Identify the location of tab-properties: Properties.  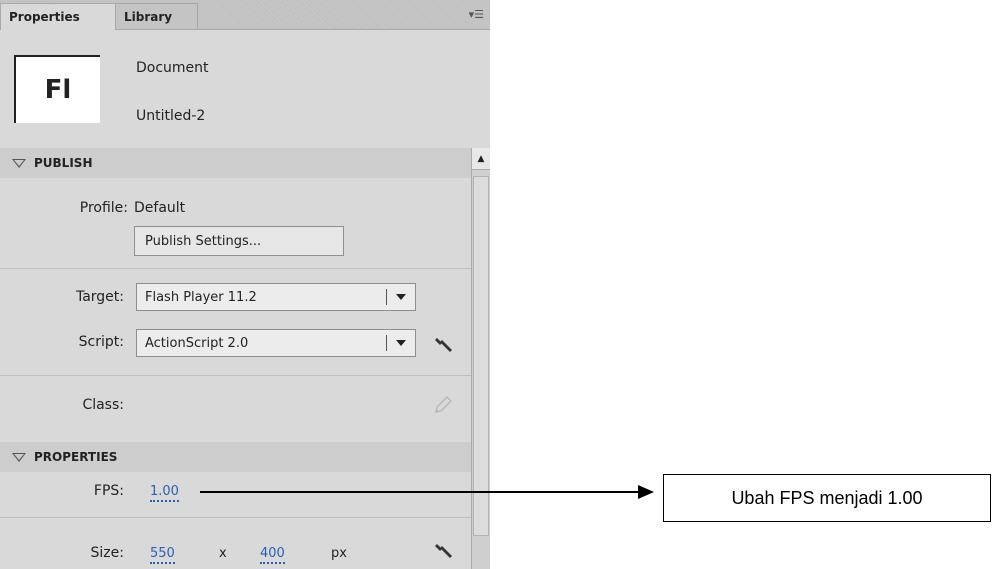
(58, 16).